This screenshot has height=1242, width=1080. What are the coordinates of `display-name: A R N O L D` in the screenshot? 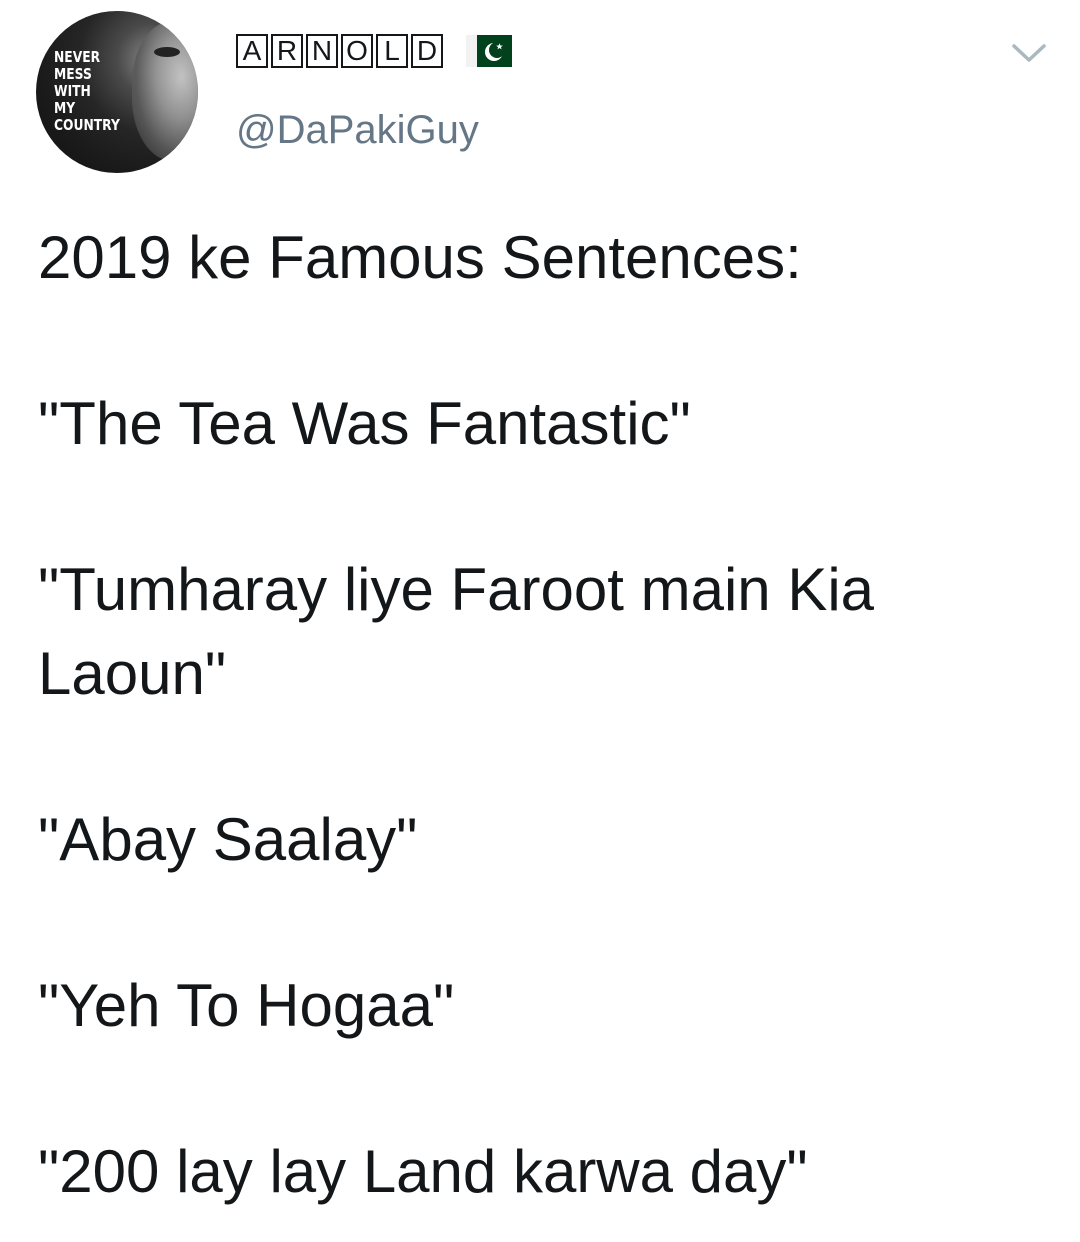 It's located at (374, 51).